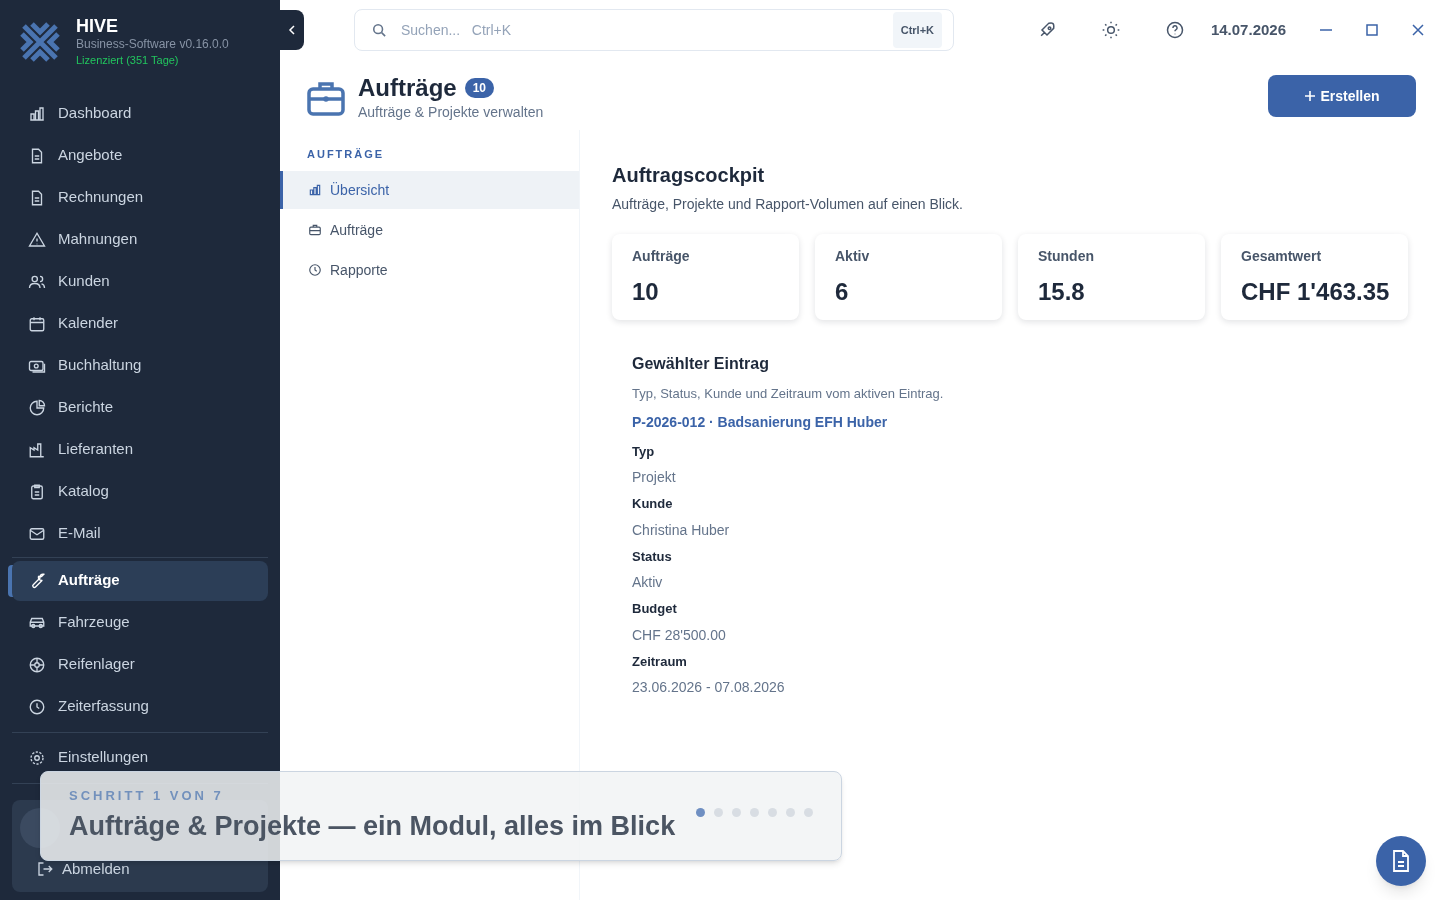  I want to click on entry-subtitle: Typ, Status, Kunde und Zeitraum vom aktiven Eintrag., so click(788, 394).